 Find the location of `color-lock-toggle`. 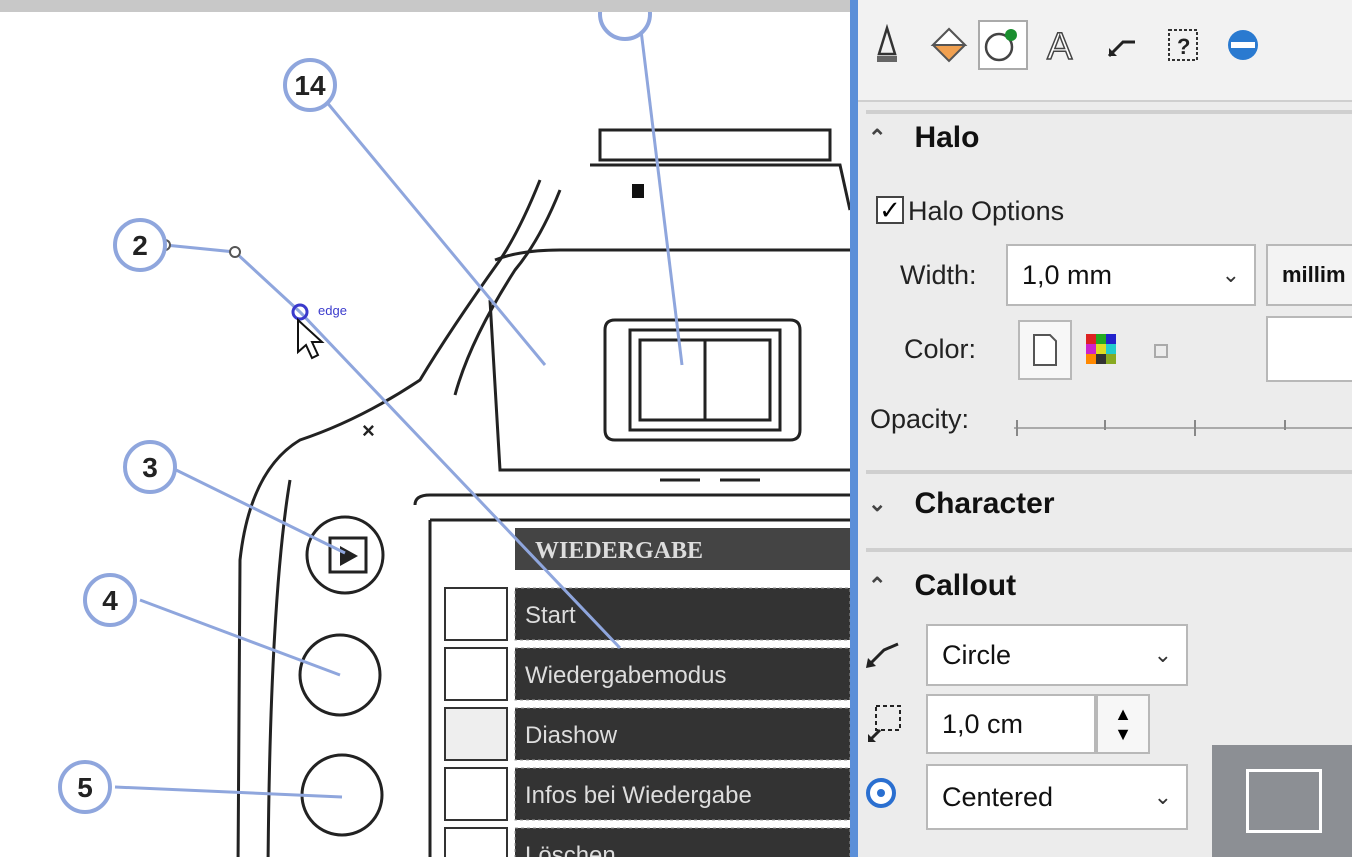

color-lock-toggle is located at coordinates (1161, 351).